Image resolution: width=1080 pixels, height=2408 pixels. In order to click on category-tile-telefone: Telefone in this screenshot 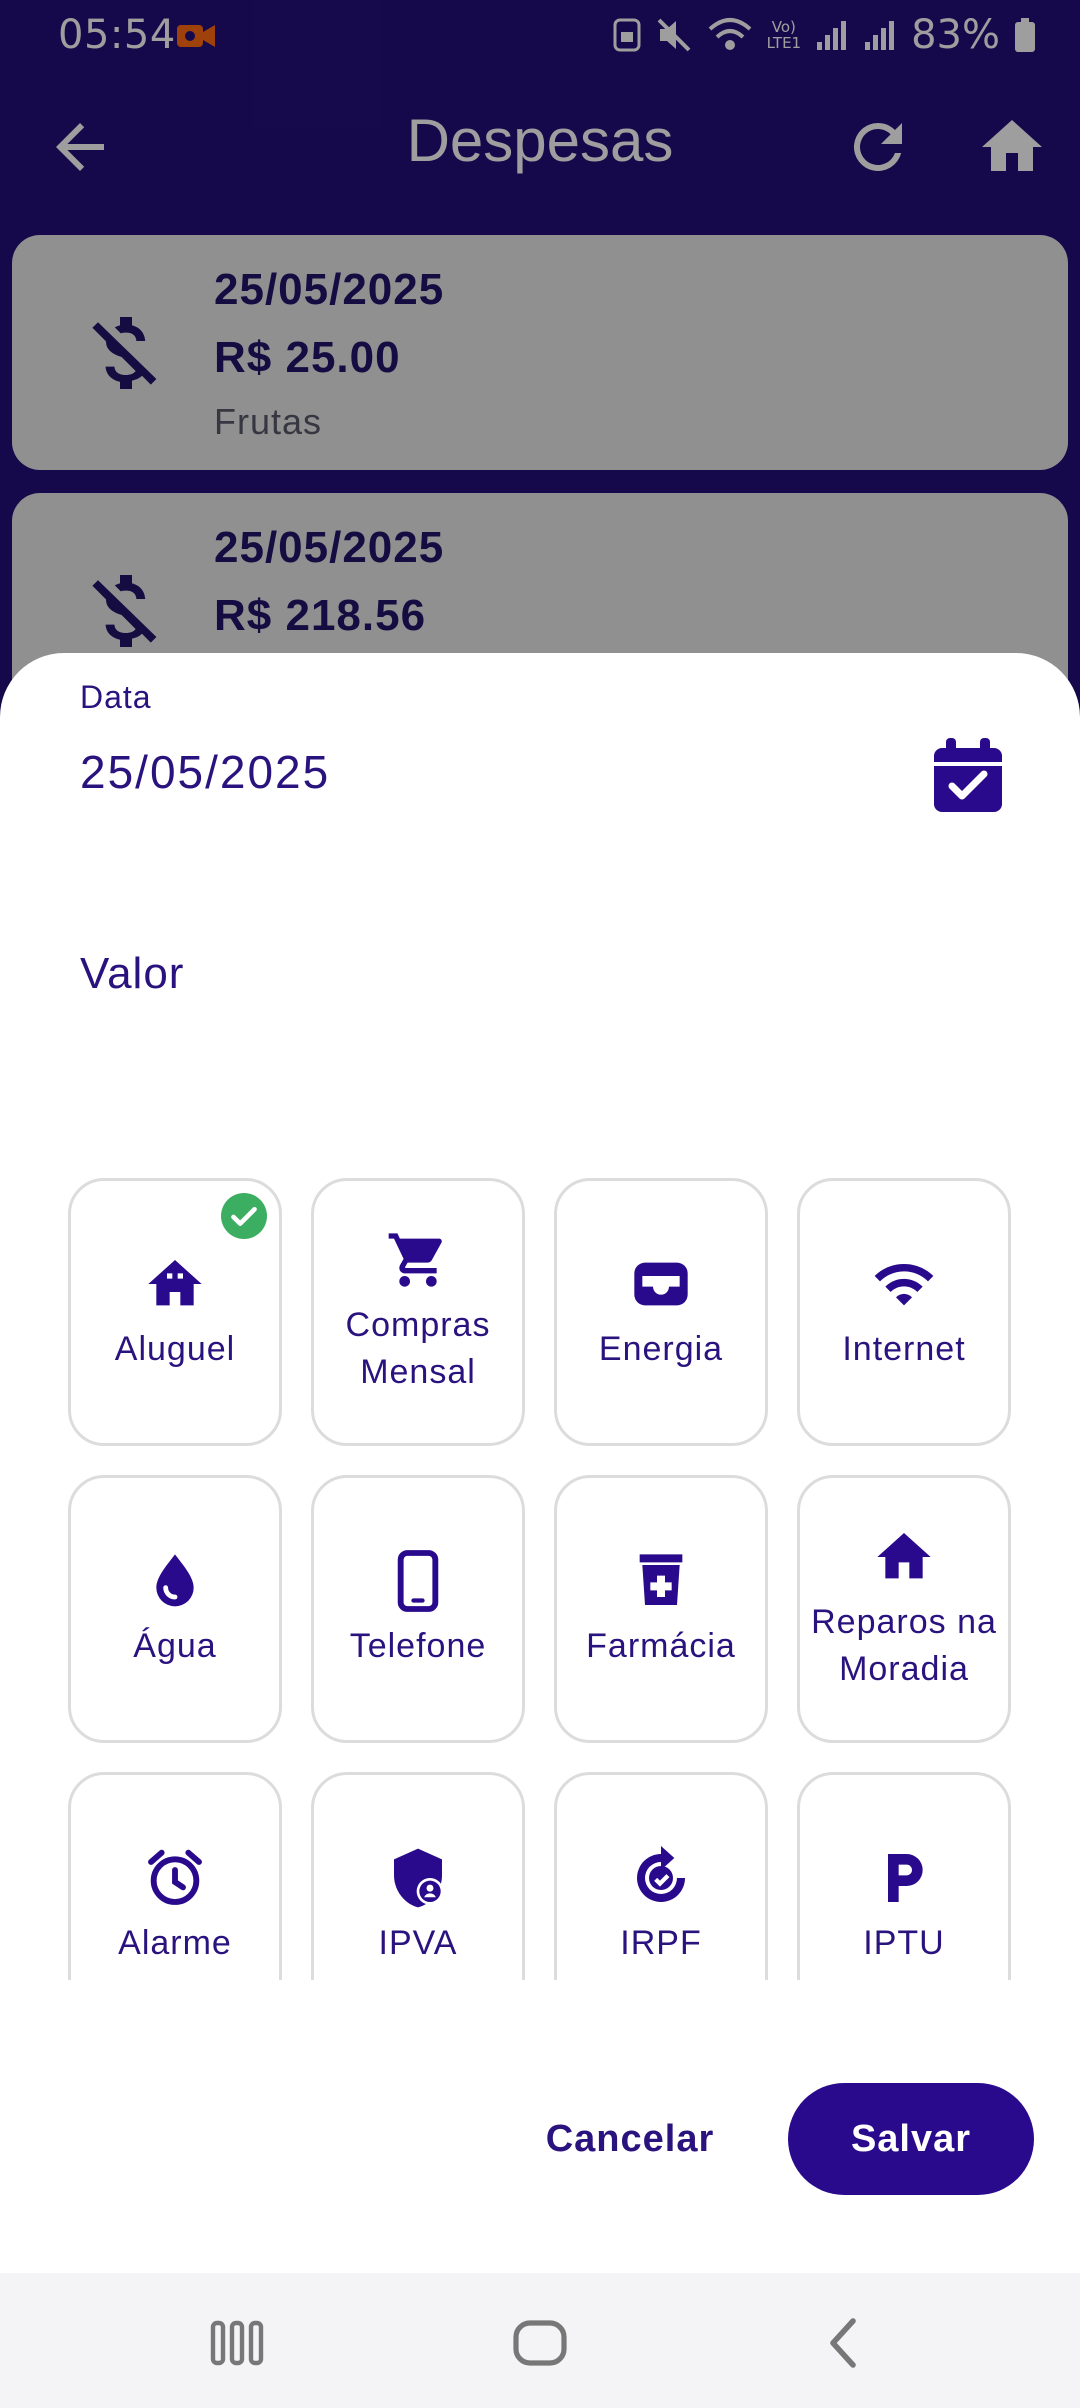, I will do `click(418, 1609)`.